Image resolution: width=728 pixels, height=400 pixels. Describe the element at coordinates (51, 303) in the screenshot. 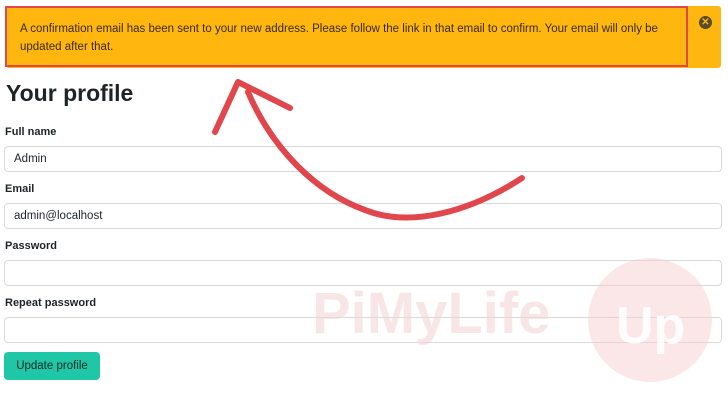

I see `repeat-password-label: Repeat password` at that location.